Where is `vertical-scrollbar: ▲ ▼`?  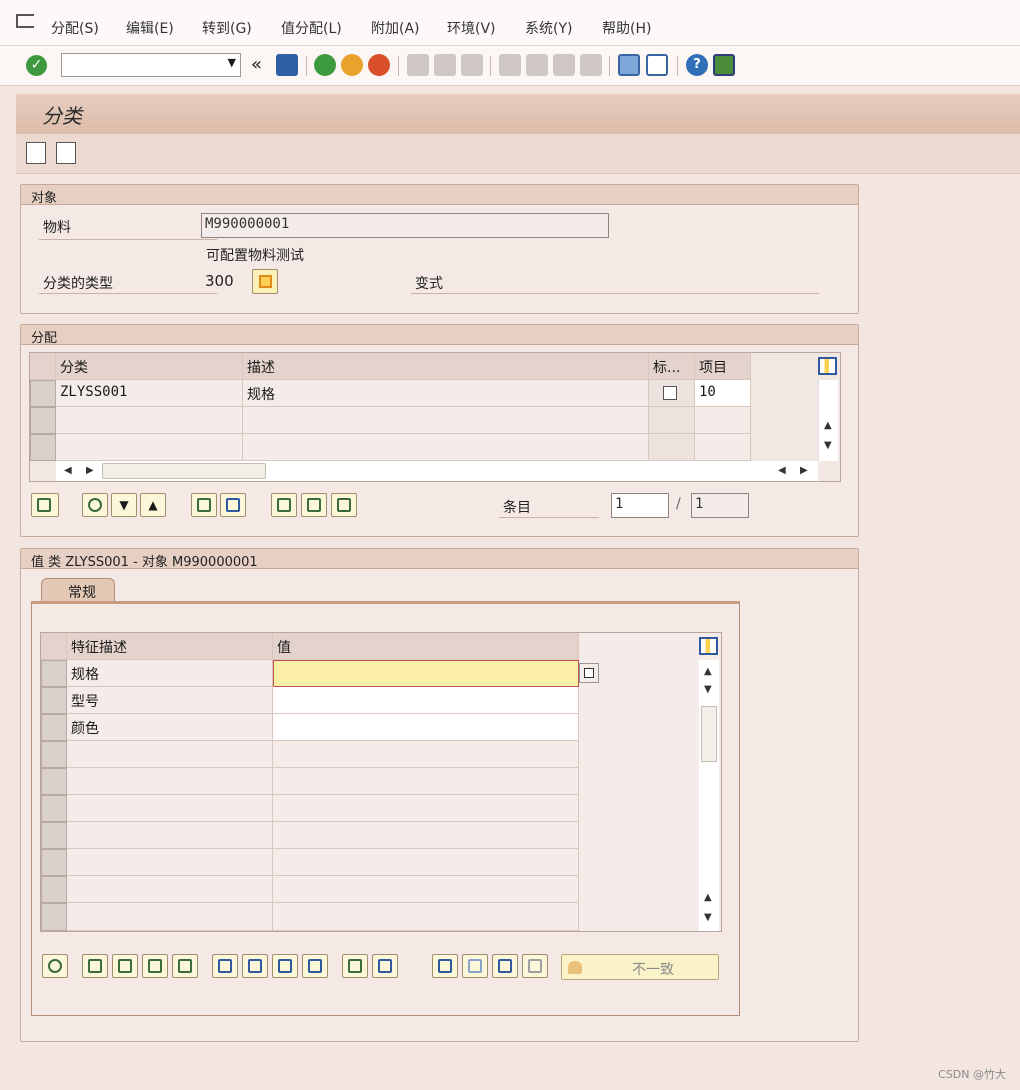 vertical-scrollbar: ▲ ▼ is located at coordinates (828, 420).